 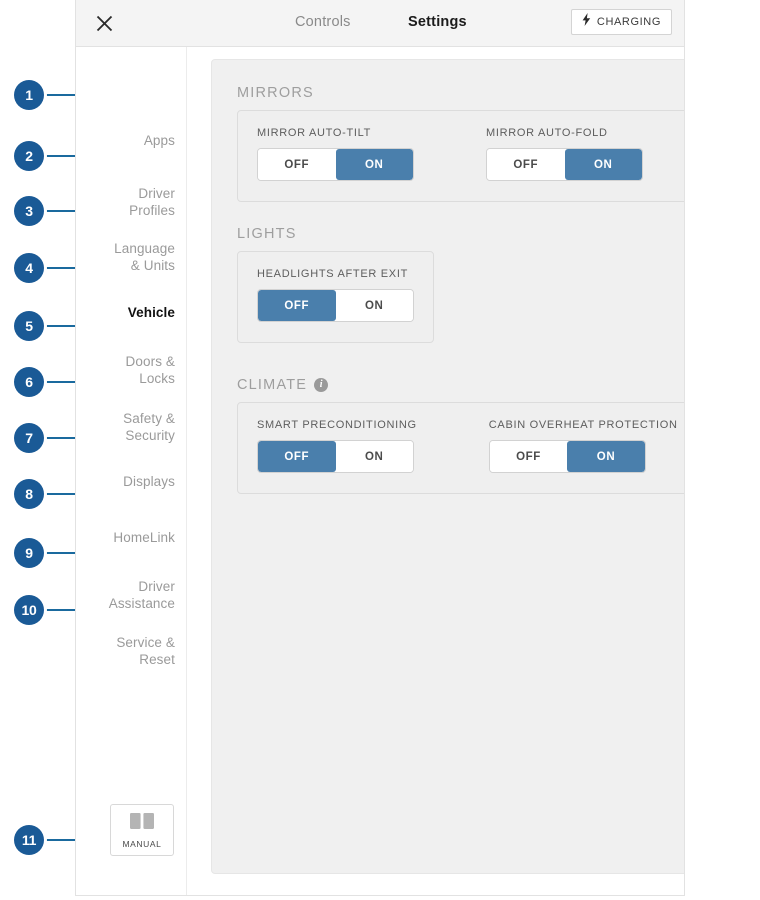 I want to click on callout-badge-number: 8, so click(x=29, y=494).